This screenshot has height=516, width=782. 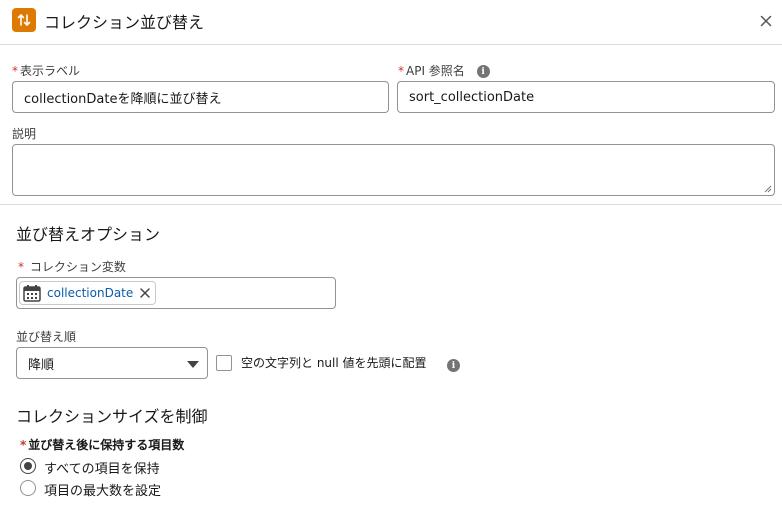 What do you see at coordinates (41, 365) in the screenshot?
I see `sort-order-value: 降順` at bounding box center [41, 365].